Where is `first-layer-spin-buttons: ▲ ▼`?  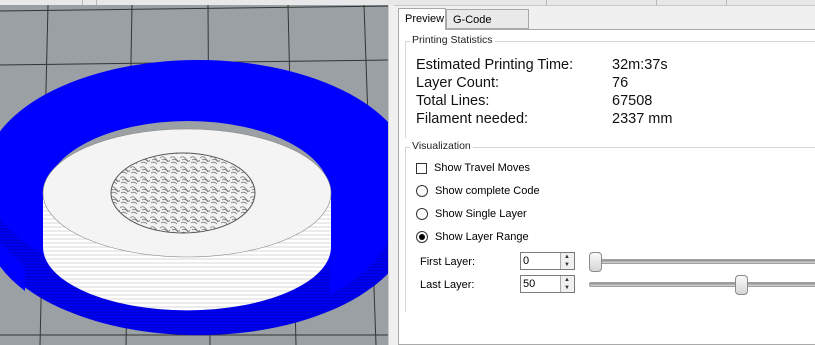 first-layer-spin-buttons: ▲ ▼ is located at coordinates (567, 261).